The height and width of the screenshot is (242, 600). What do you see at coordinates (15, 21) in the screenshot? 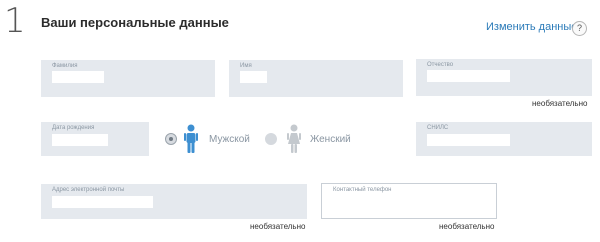
I see `step-number: 1` at bounding box center [15, 21].